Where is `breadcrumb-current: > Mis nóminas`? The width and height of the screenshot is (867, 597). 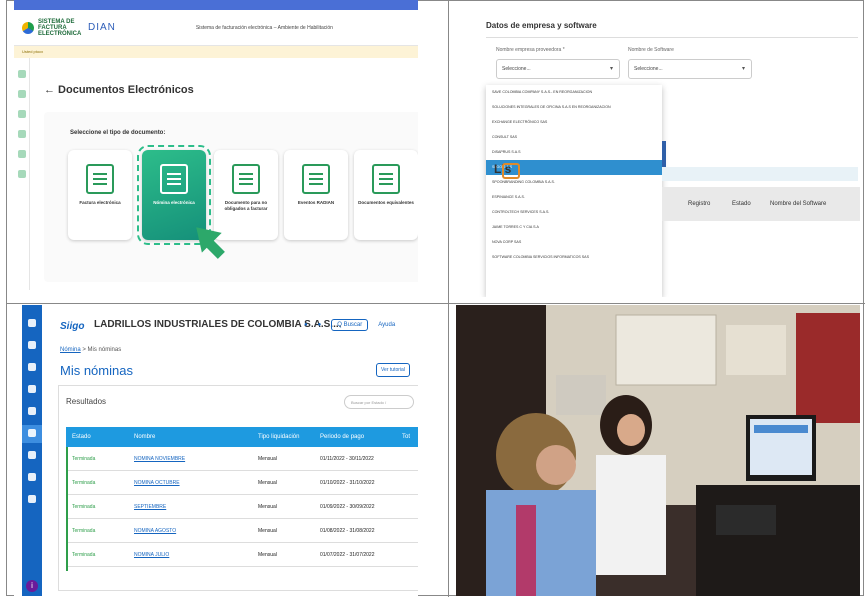
breadcrumb-current: > Mis nóminas is located at coordinates (101, 350).